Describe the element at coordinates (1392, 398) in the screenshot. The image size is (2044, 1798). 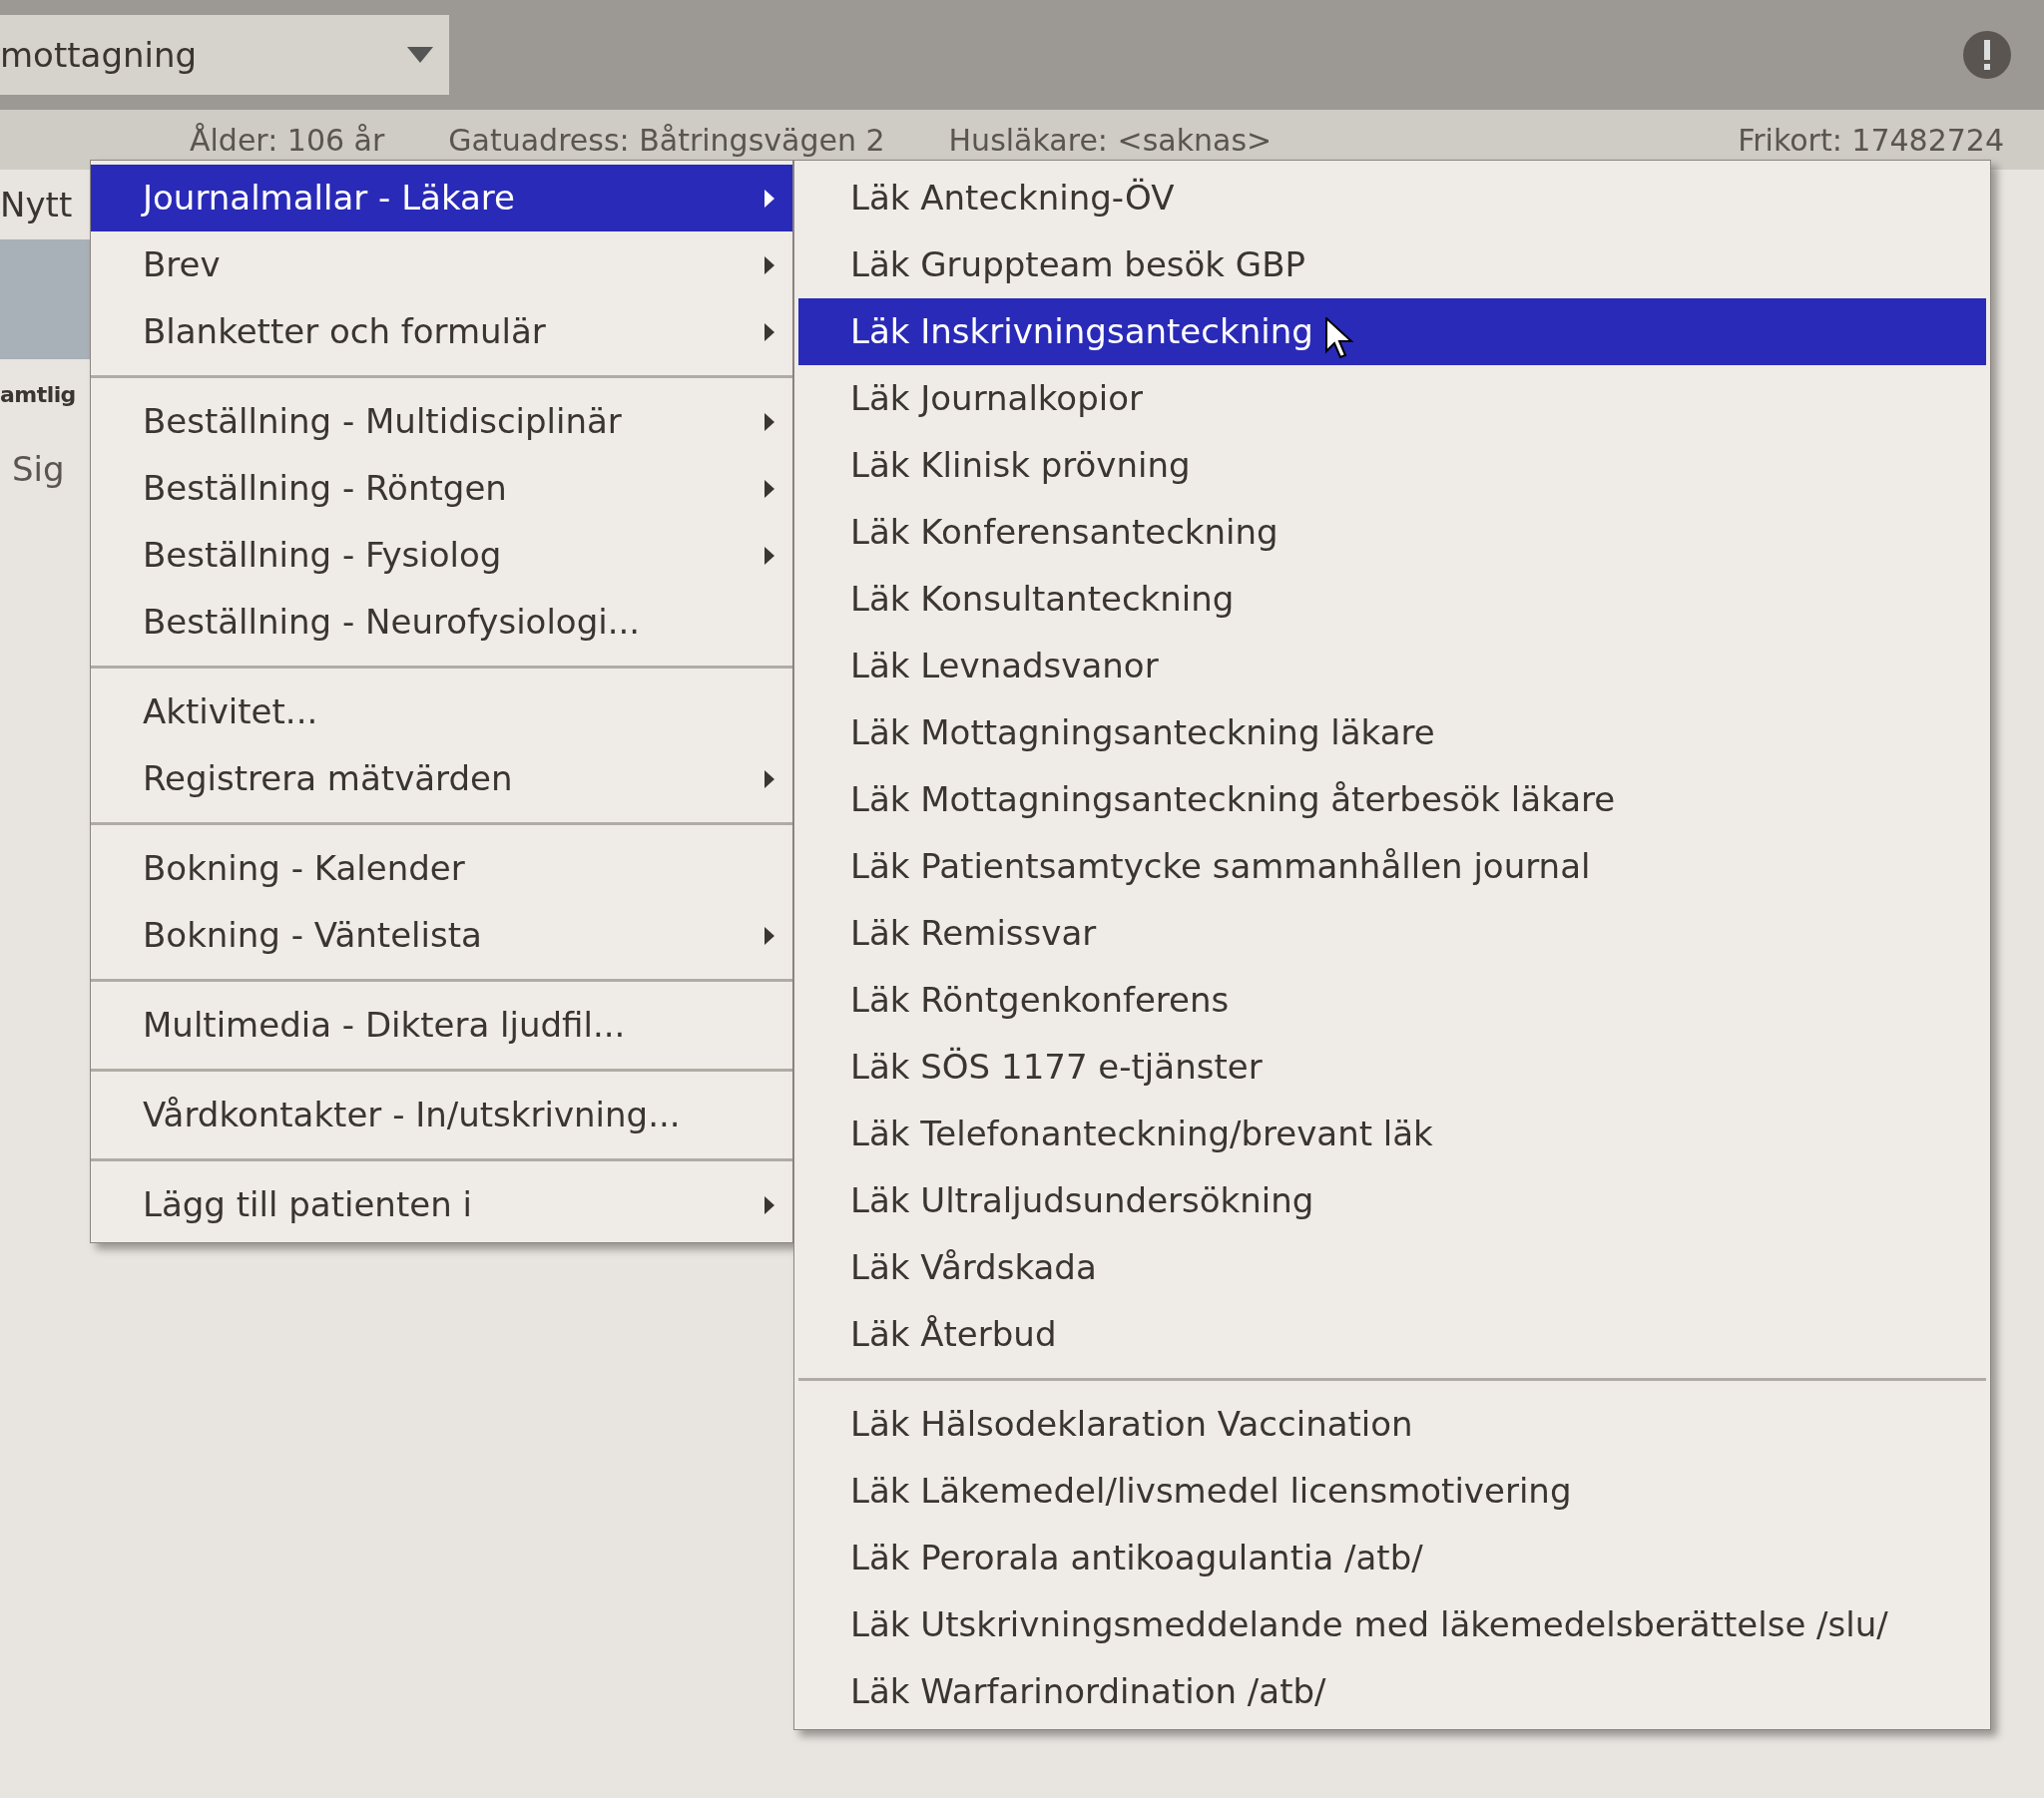
I see `menu-item: Läk Journalkopior` at that location.